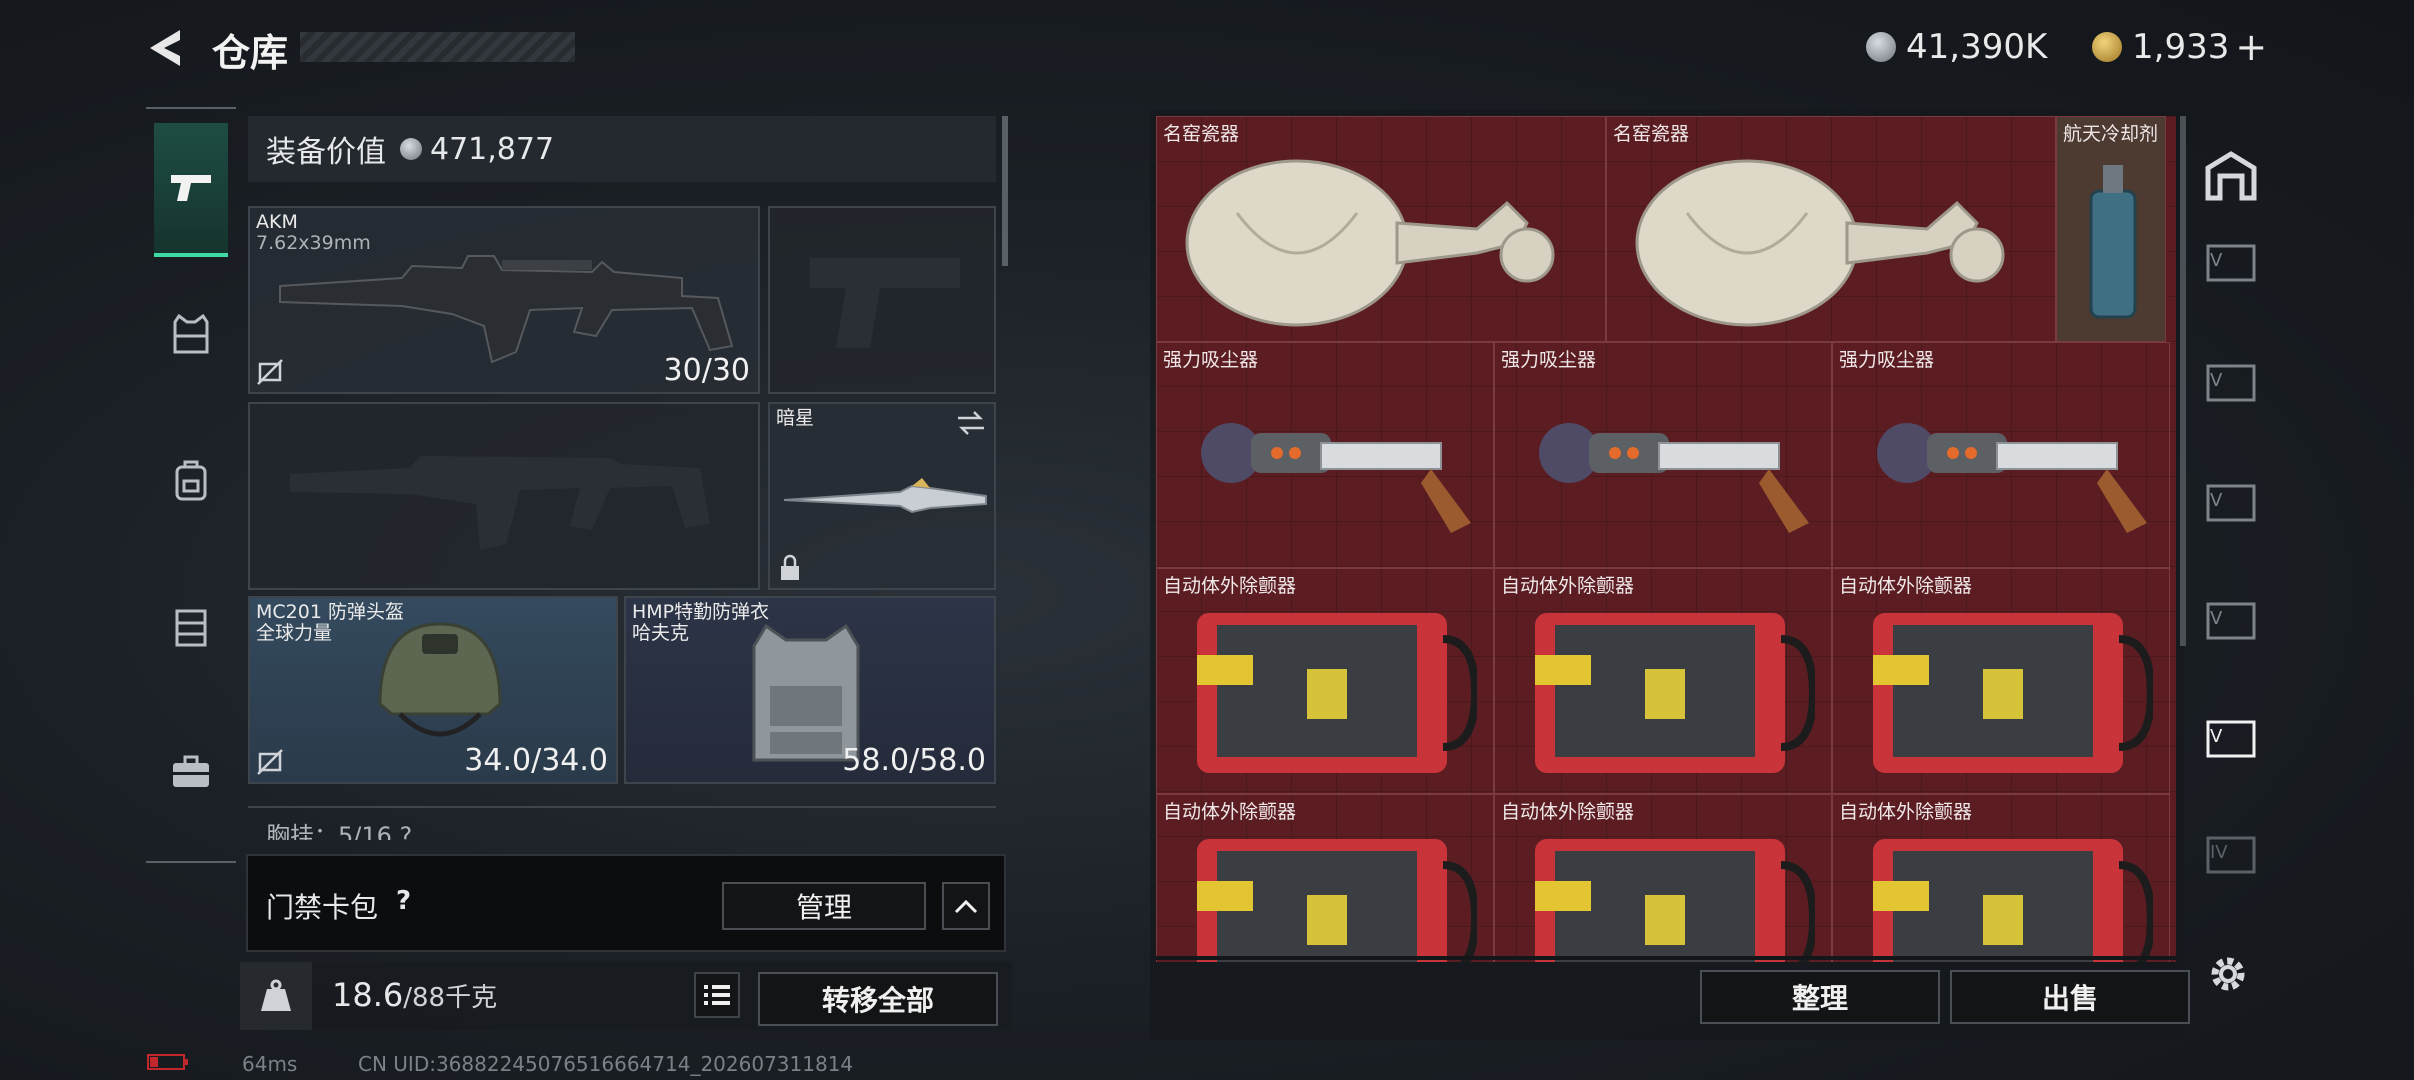  I want to click on keycard-help-icon: ?, so click(403, 901).